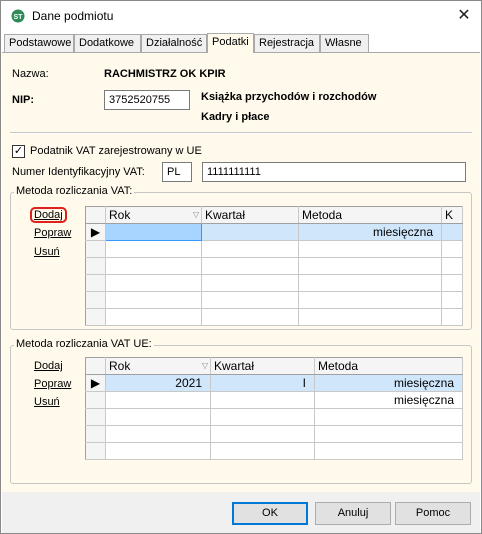  What do you see at coordinates (39, 43) in the screenshot?
I see `tab-podstawowe: Podstawowe` at bounding box center [39, 43].